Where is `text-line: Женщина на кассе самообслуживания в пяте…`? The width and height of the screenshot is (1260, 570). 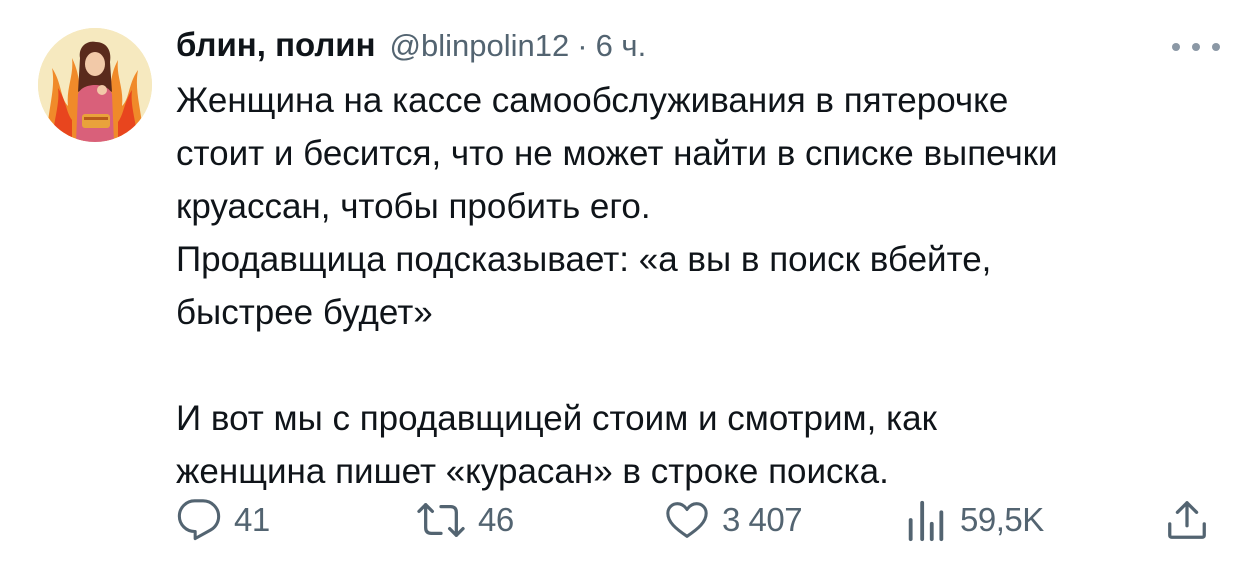
text-line: Женщина на кассе самообслуживания в пяте… is located at coordinates (592, 100).